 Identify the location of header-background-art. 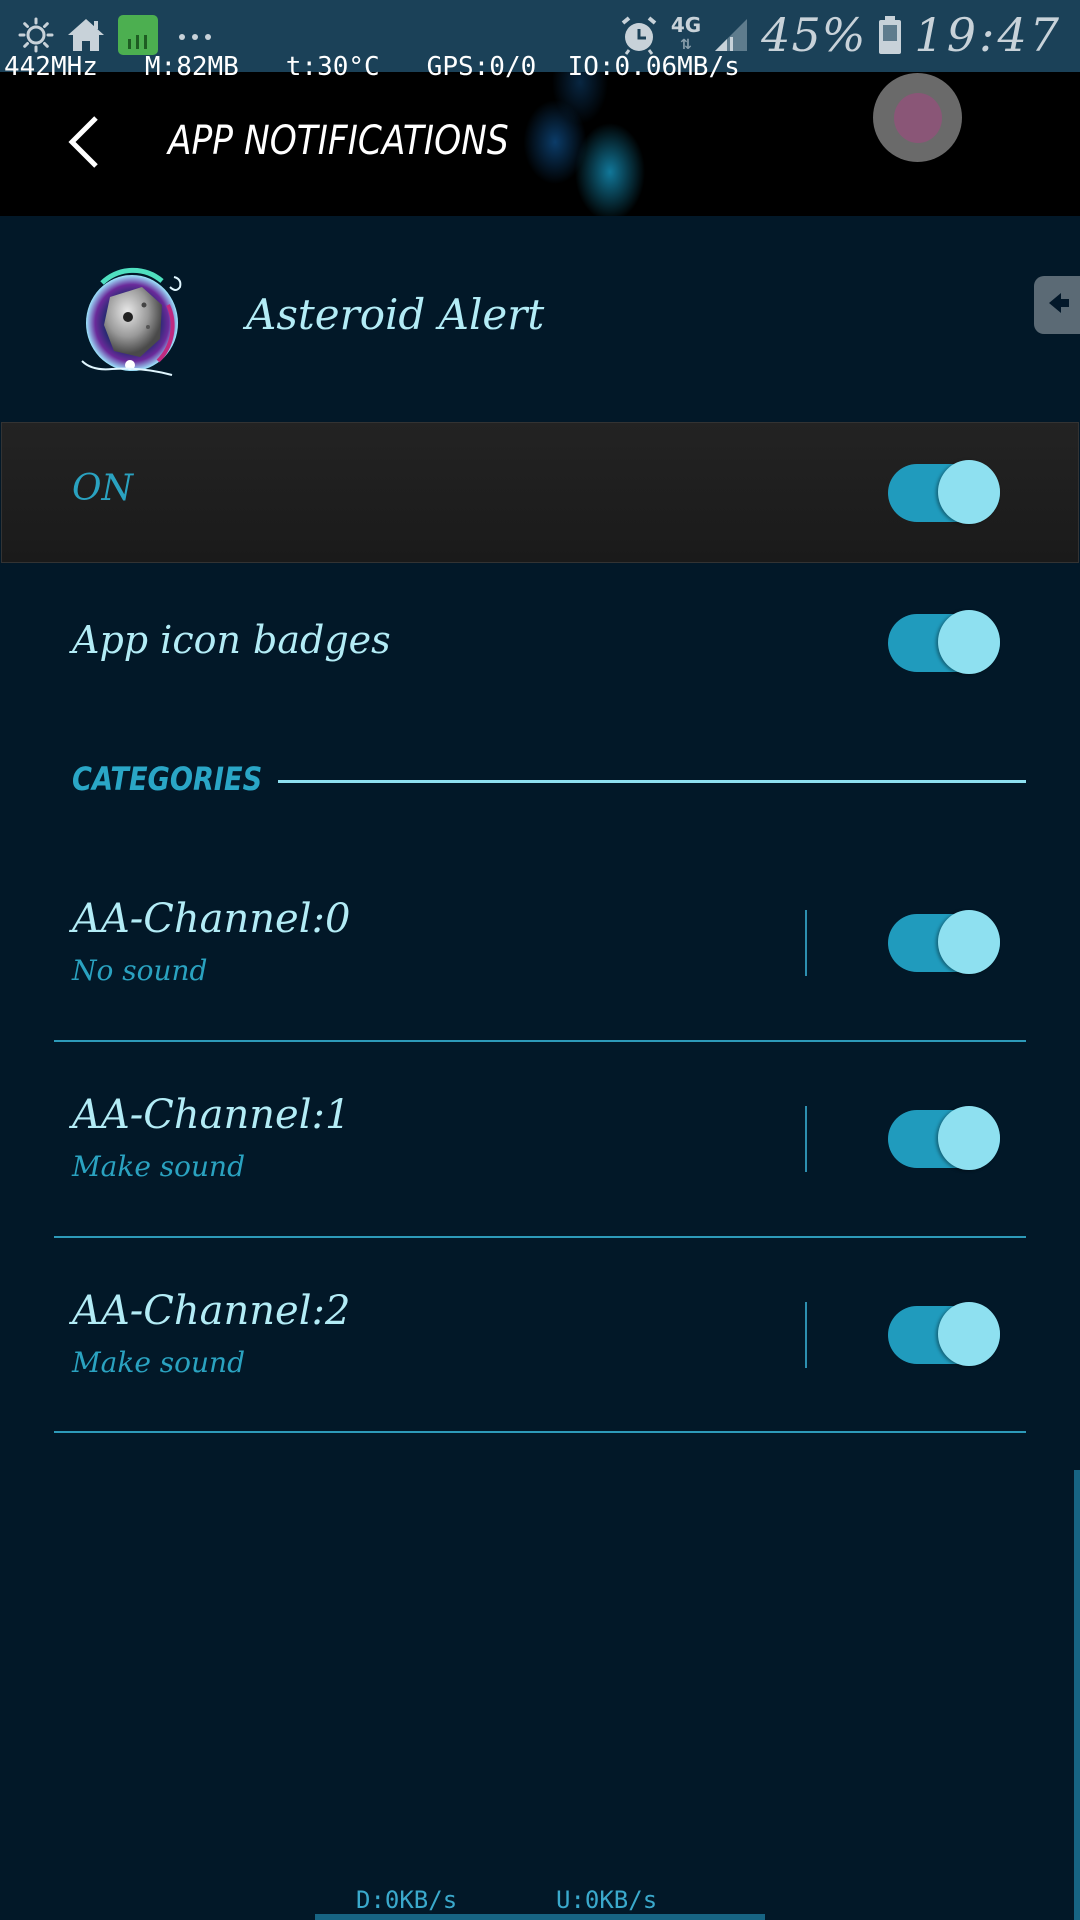
(600, 144).